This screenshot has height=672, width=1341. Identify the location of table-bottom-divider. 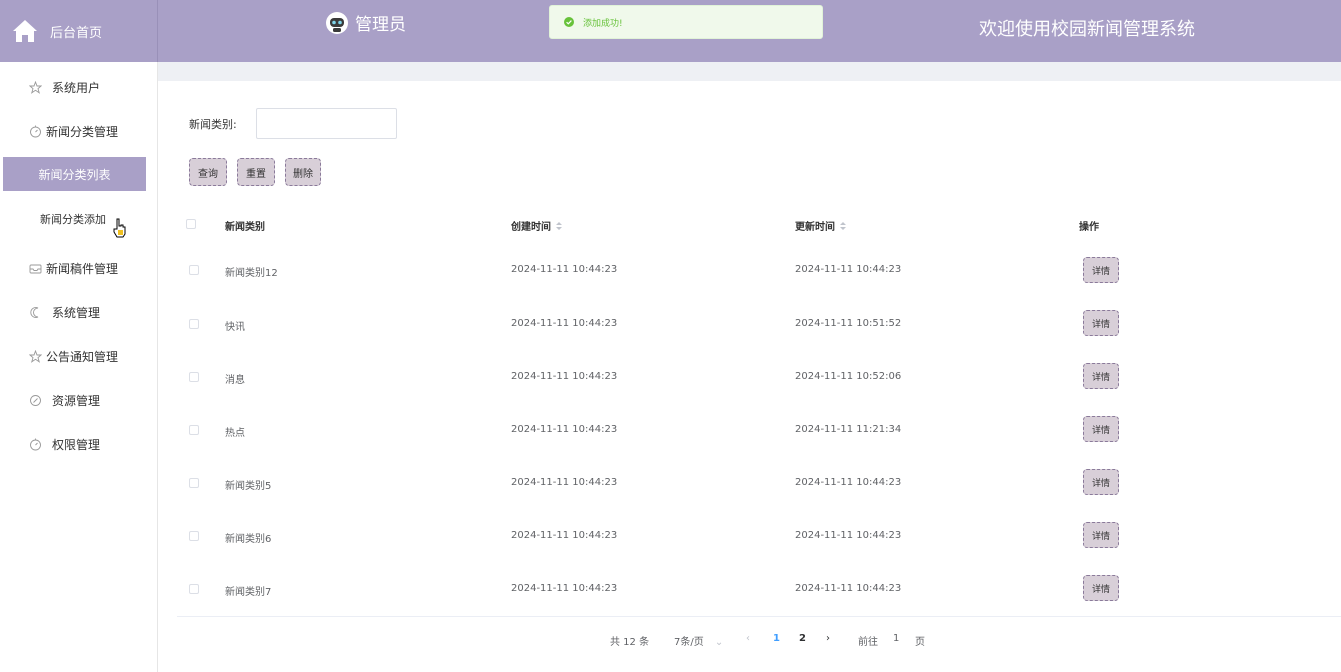
(759, 616).